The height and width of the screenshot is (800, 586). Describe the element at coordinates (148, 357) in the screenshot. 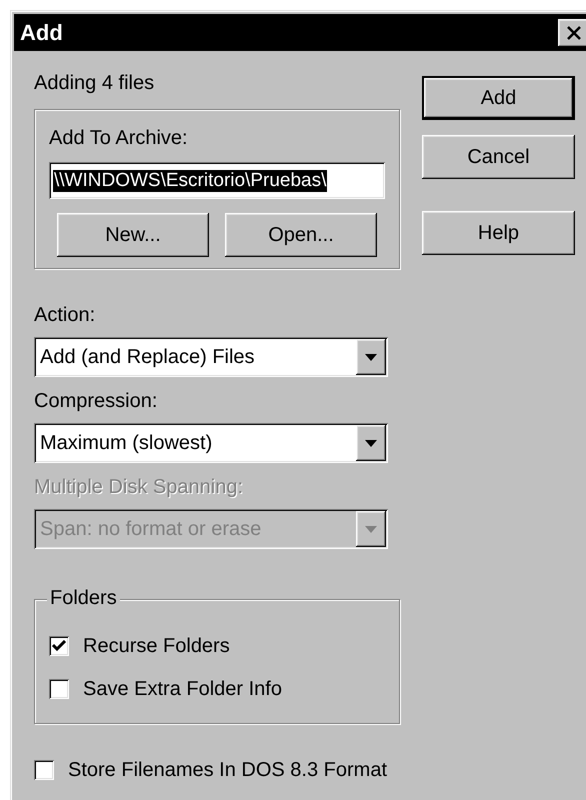

I see `dropdown-value: Add (and Replace) Files` at that location.